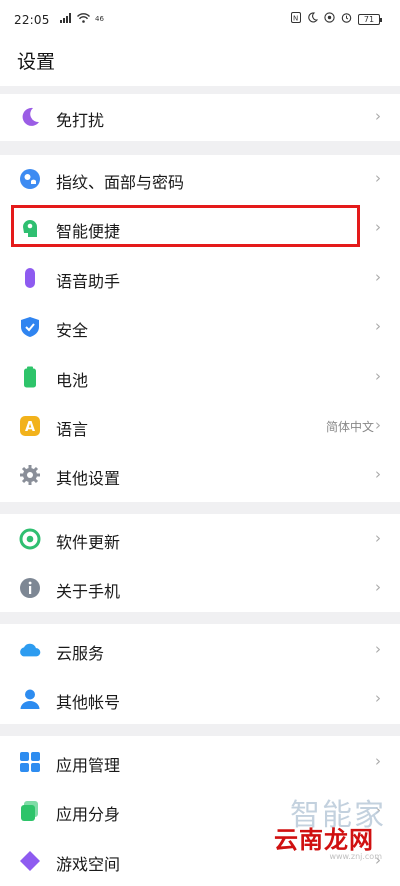  What do you see at coordinates (30, 811) in the screenshot?
I see `clone-app-icon` at bounding box center [30, 811].